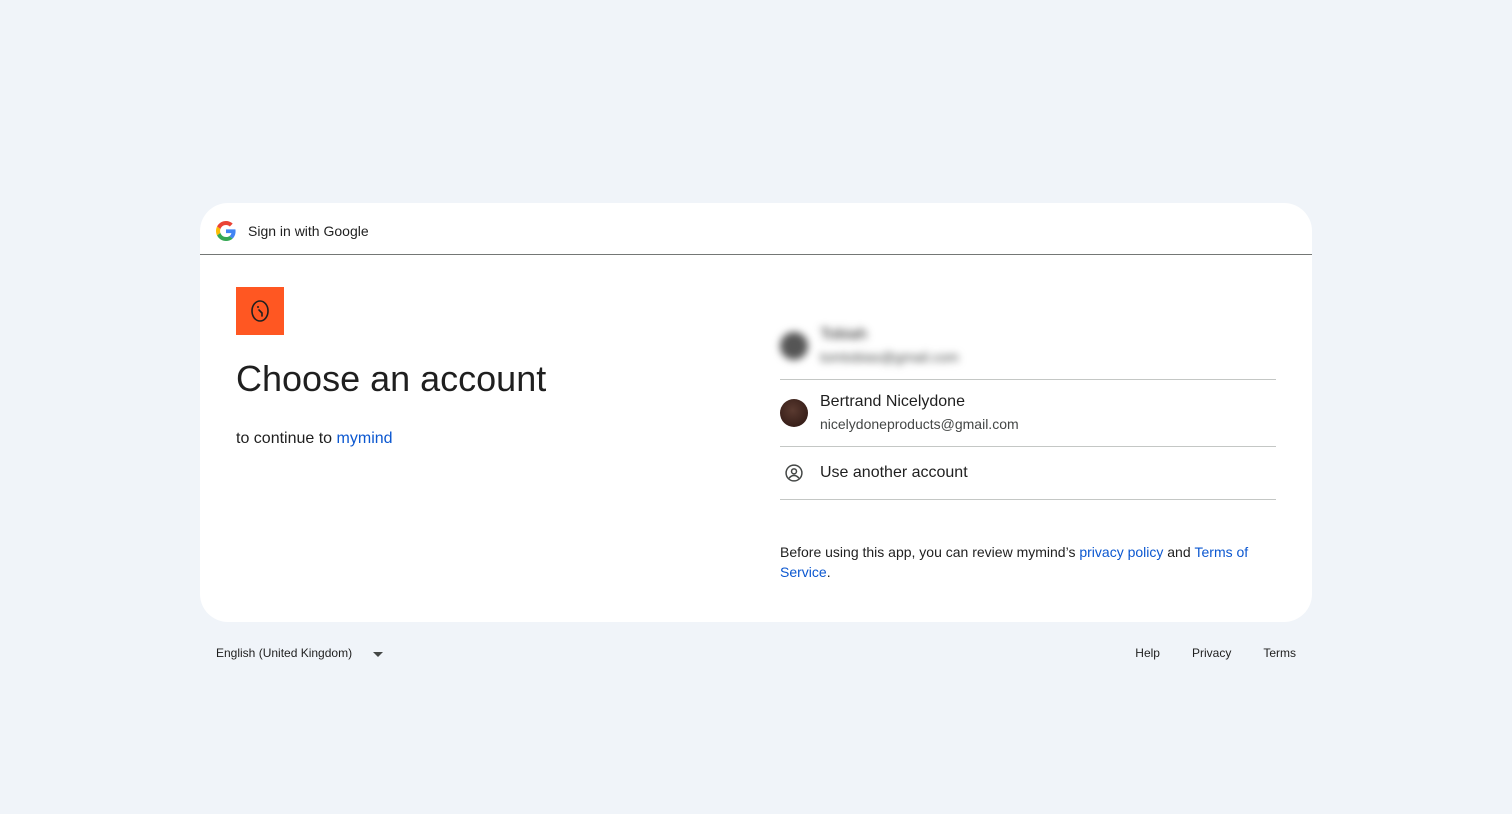 The width and height of the screenshot is (1512, 814). I want to click on page-title: Choose an account, so click(391, 378).